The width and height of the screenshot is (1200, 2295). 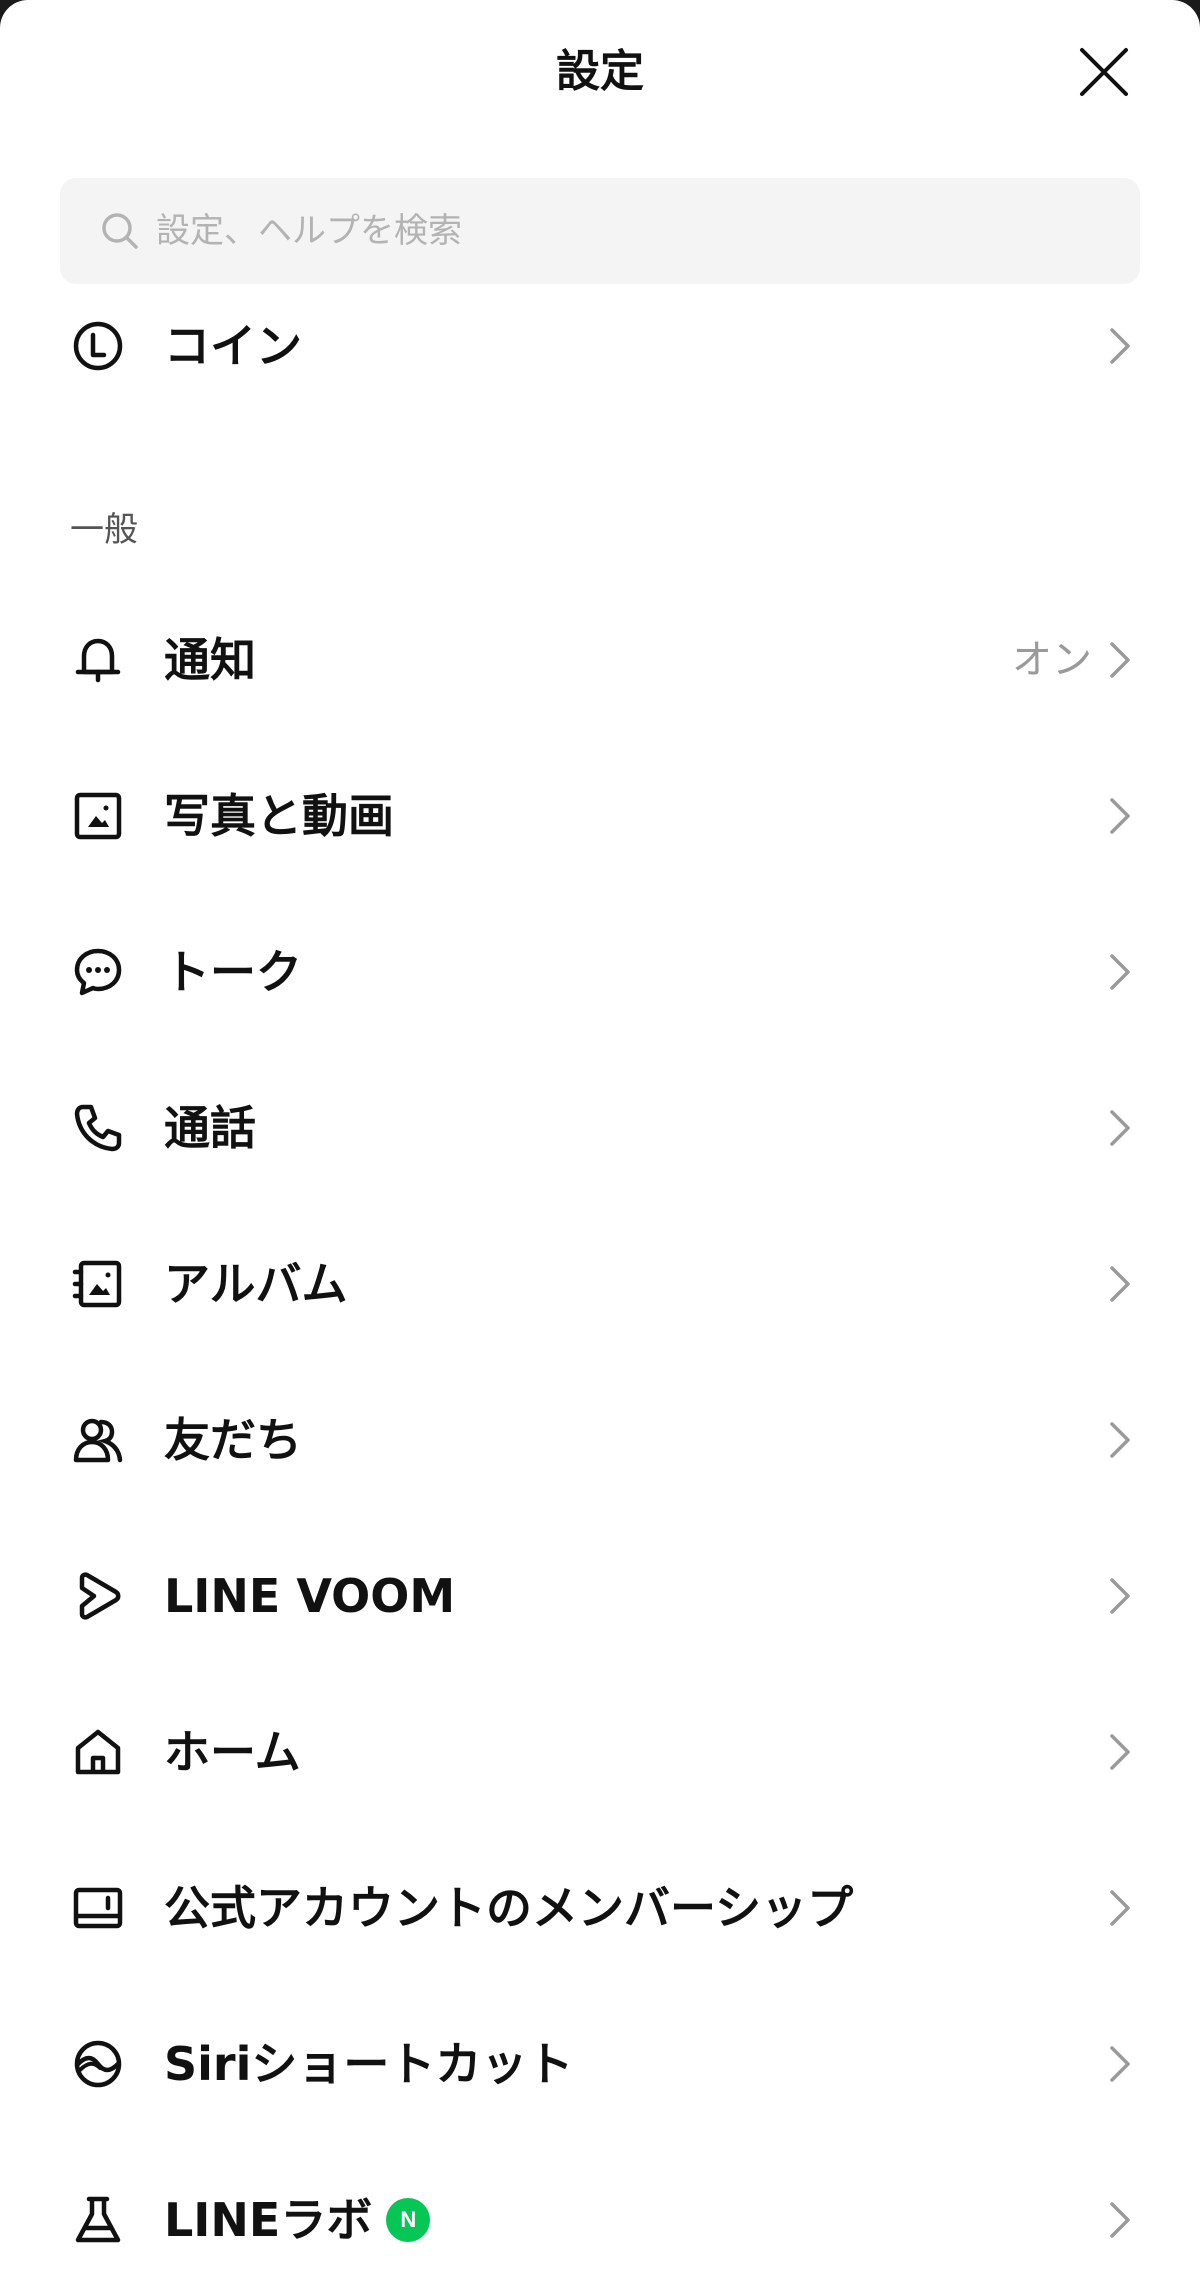 I want to click on settings-item-coin: コイン, so click(x=600, y=346).